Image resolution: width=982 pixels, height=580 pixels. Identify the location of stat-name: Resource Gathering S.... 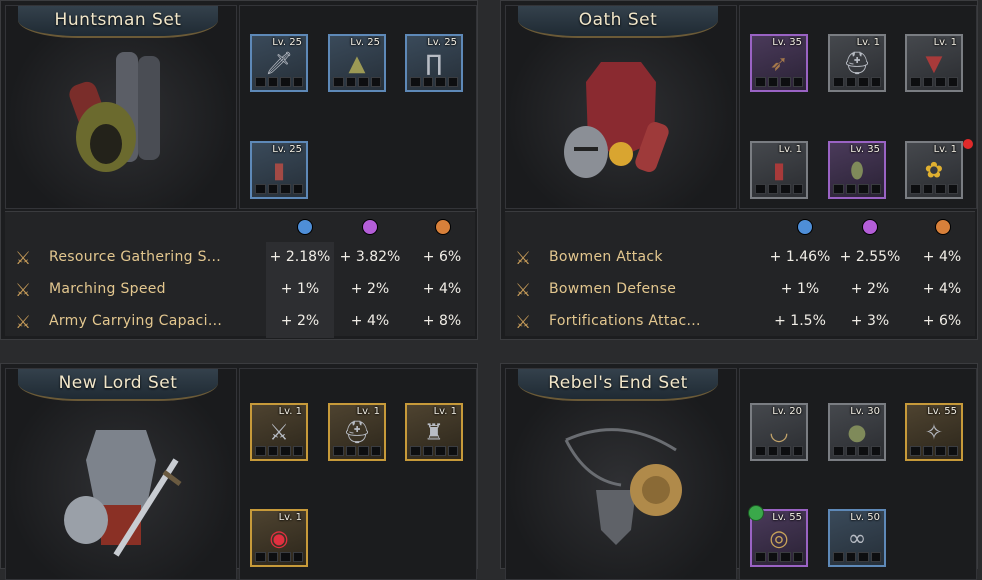
(135, 257).